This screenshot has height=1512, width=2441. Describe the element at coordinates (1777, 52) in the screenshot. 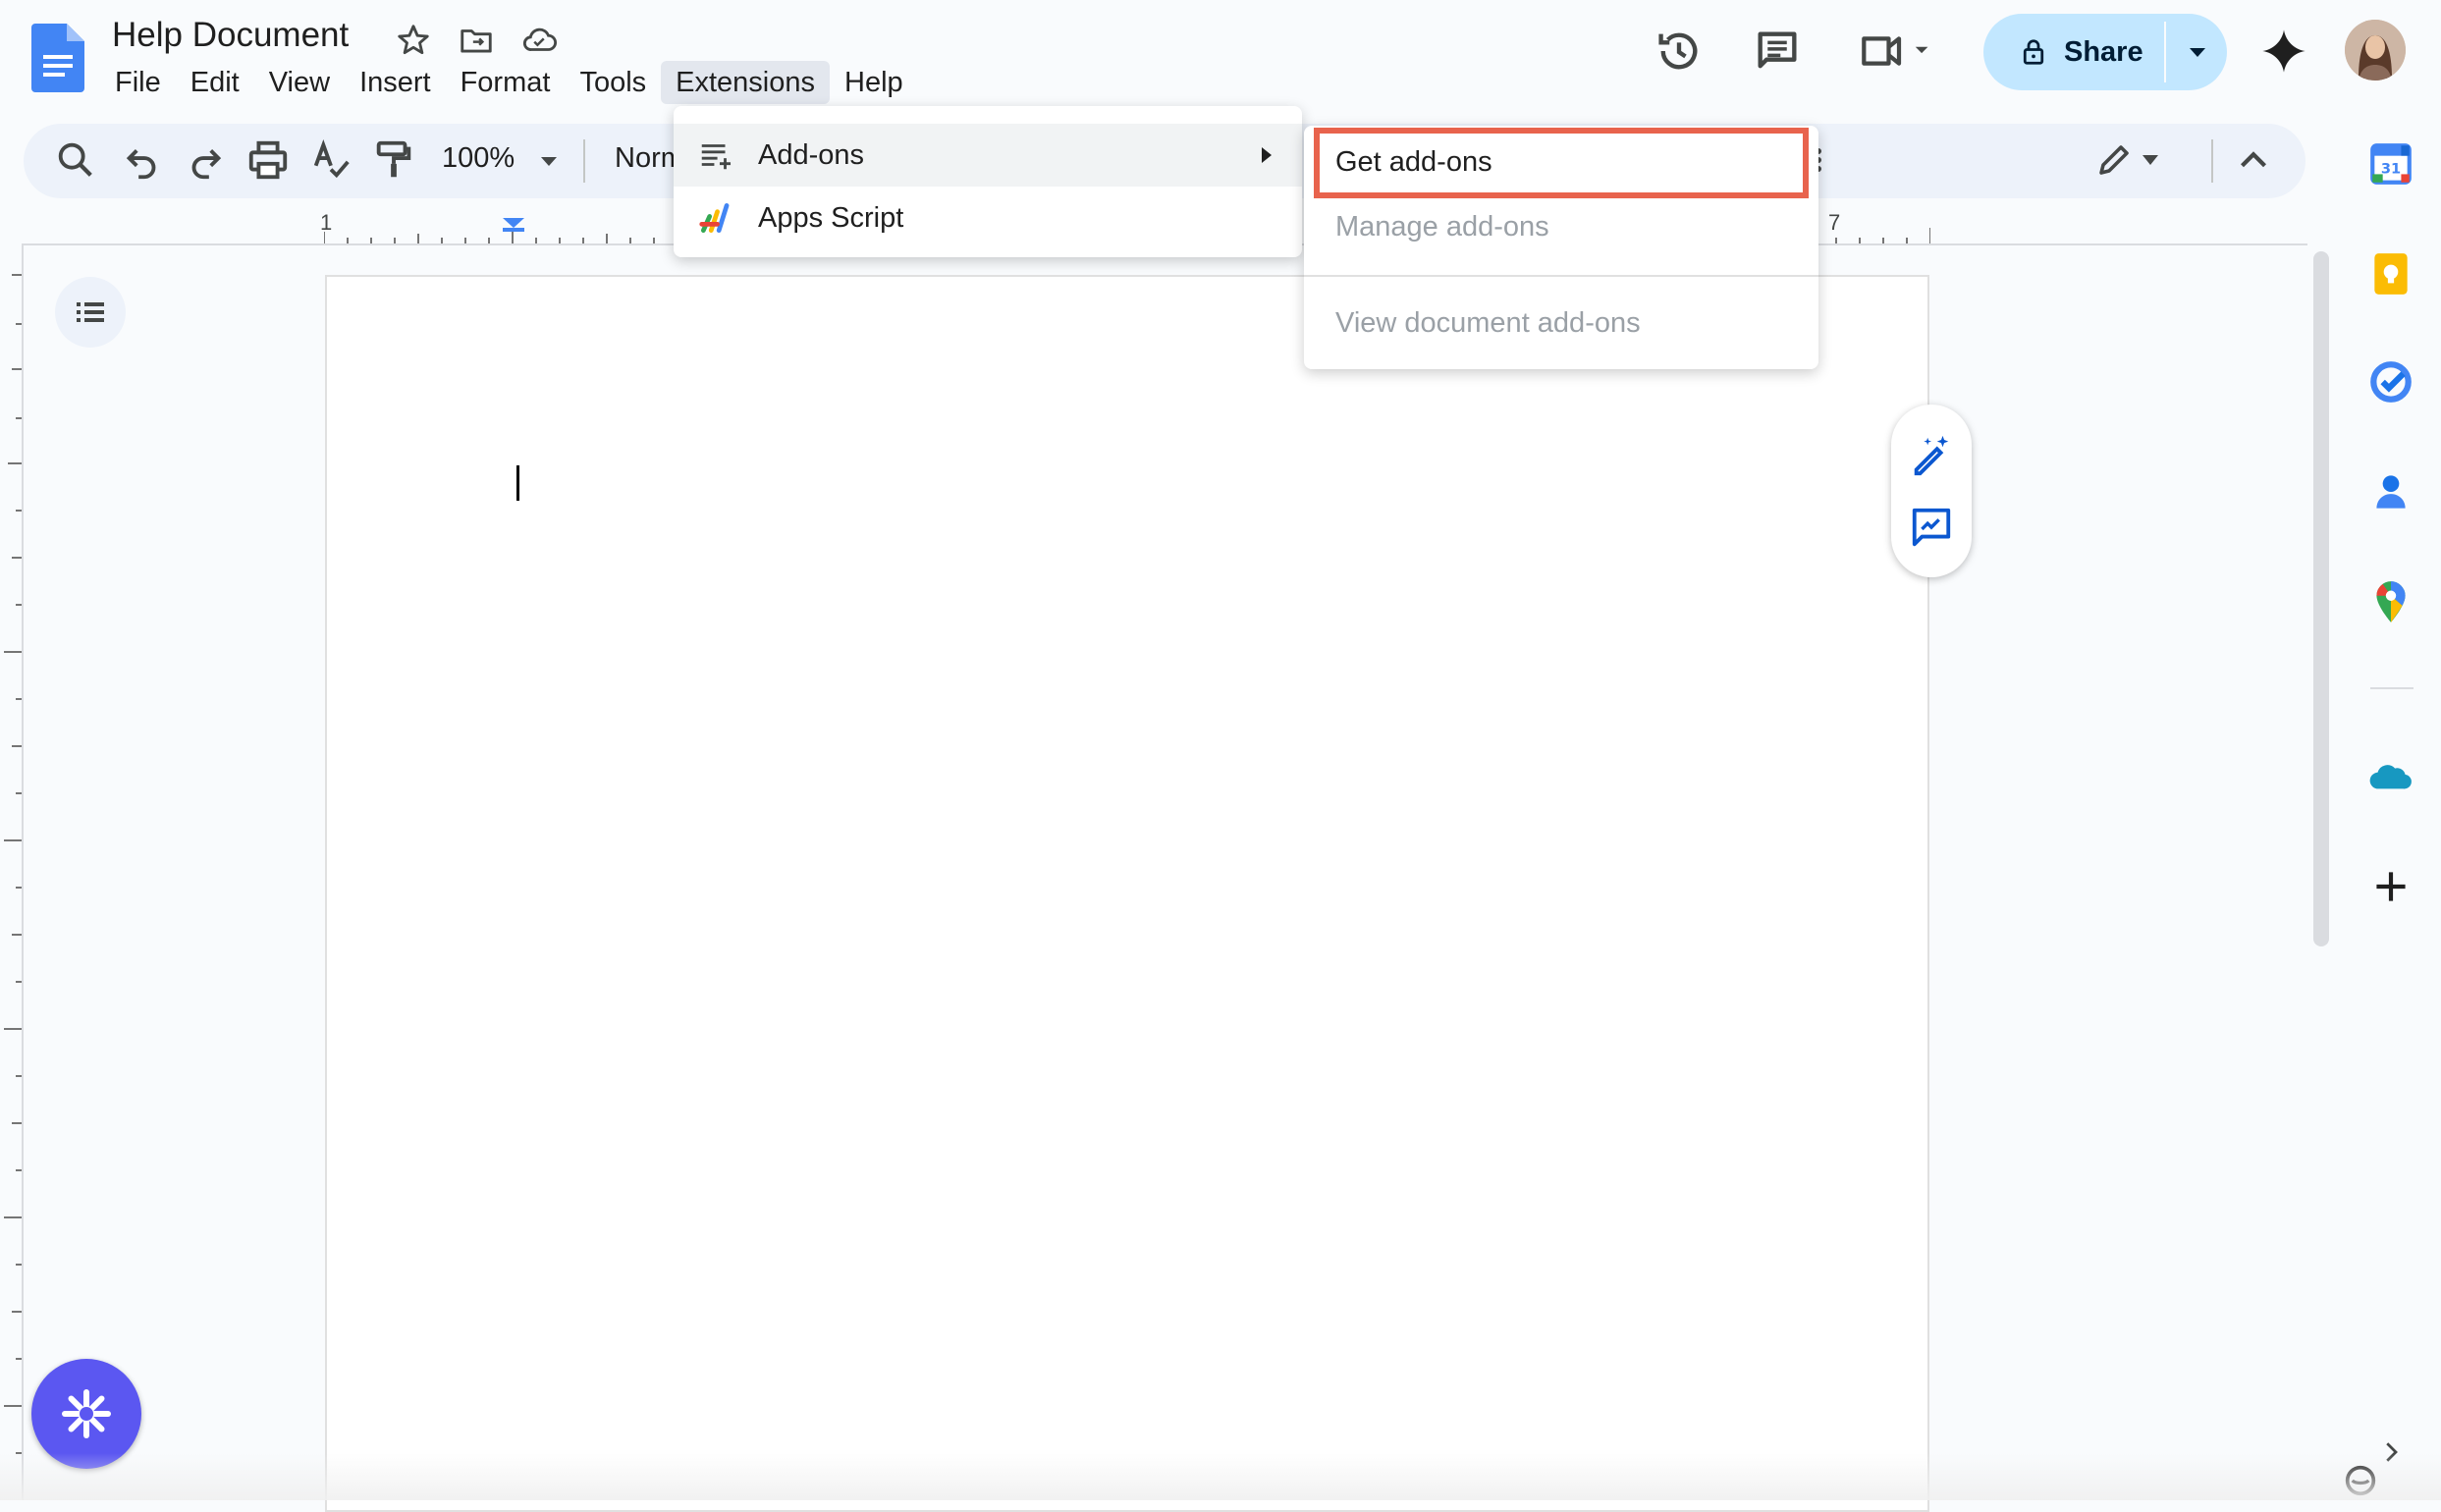

I see `comments-icon` at that location.